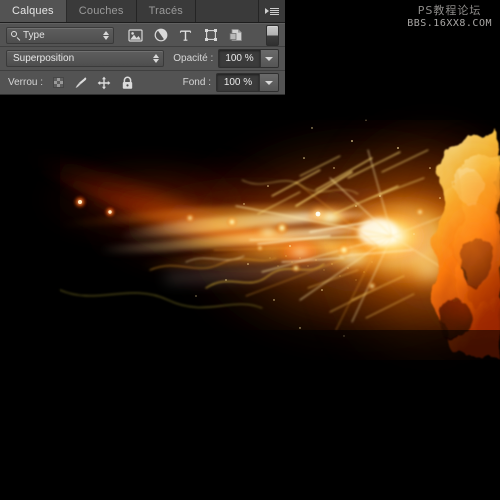  I want to click on tab-calques-label: Calques, so click(33, 11).